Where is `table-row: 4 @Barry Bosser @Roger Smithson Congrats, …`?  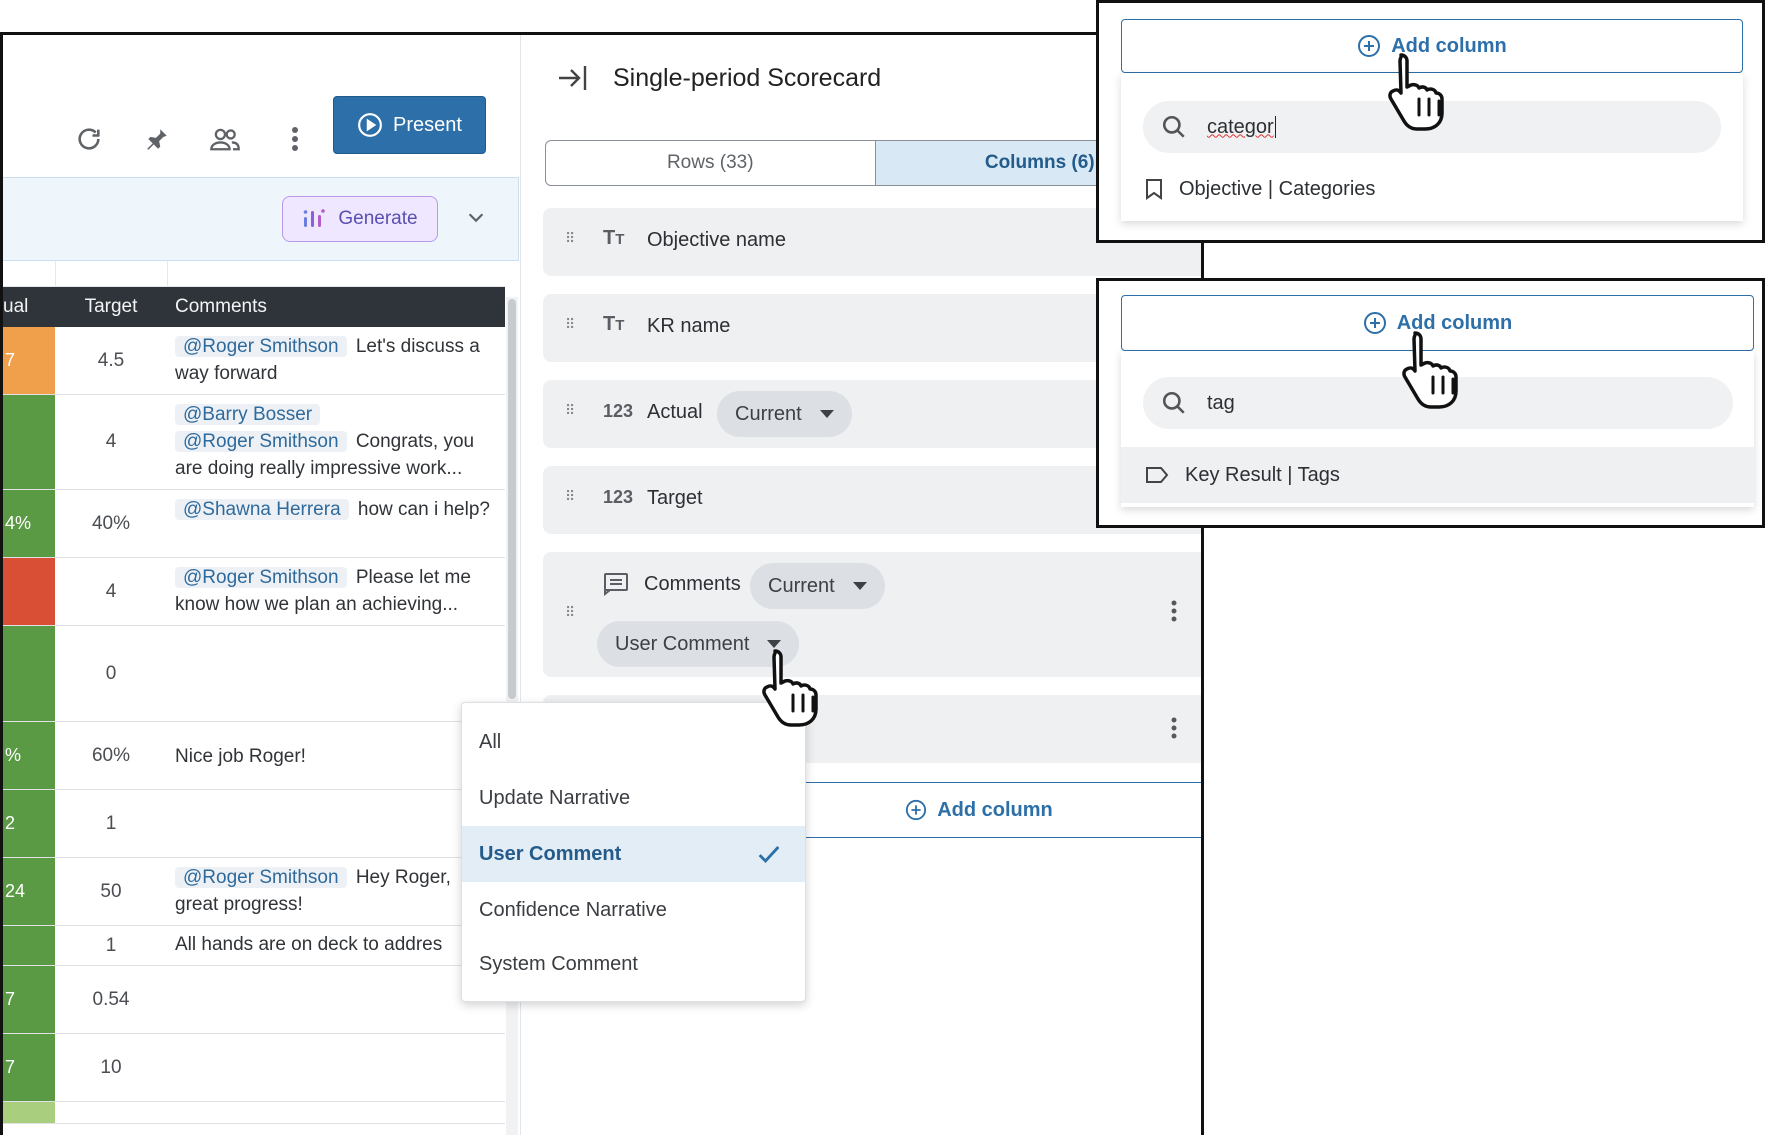 table-row: 4 @Barry Bosser @Roger Smithson Congrats, … is located at coordinates (254, 442).